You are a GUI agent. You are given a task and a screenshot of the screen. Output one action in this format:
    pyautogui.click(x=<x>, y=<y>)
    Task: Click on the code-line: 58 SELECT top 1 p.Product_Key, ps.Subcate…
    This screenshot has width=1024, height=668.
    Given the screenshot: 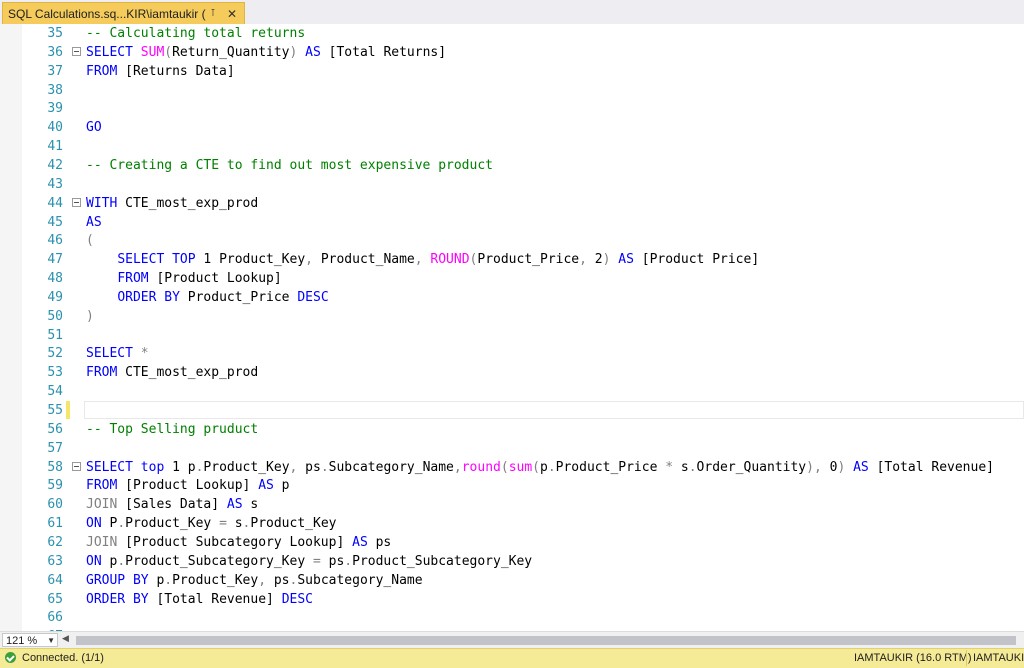 What is the action you would take?
    pyautogui.click(x=512, y=467)
    